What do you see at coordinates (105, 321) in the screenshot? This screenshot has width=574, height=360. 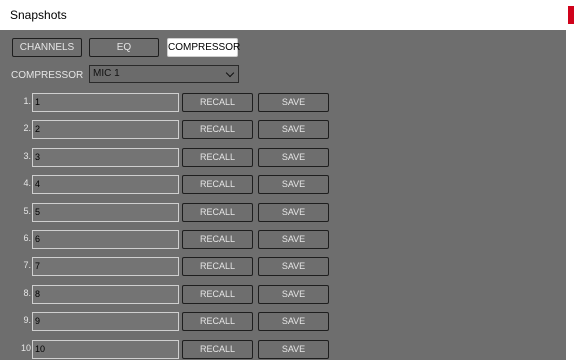 I see `snapshot-name-field: 9` at bounding box center [105, 321].